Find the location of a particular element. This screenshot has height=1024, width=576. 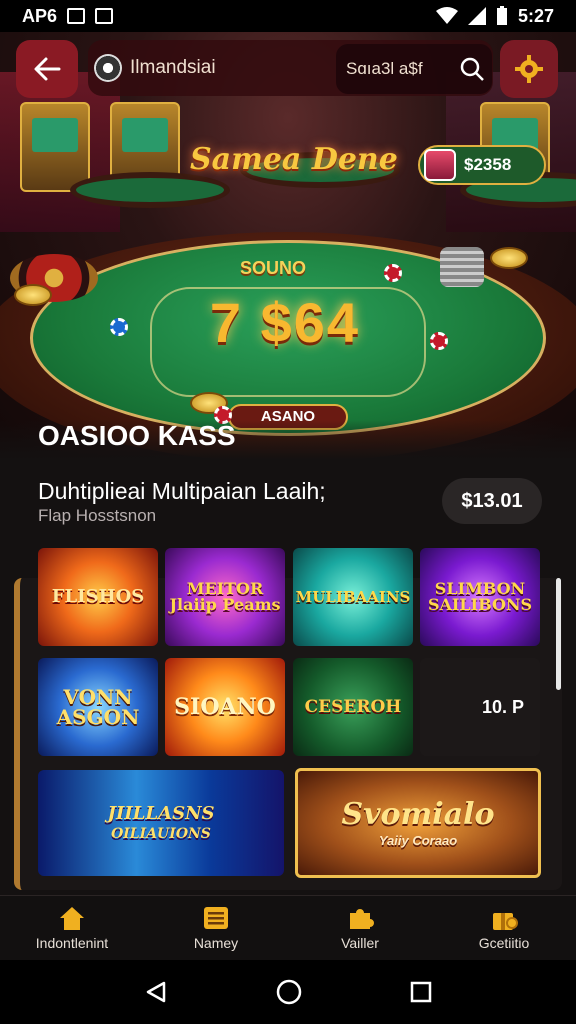

recents-square-icon is located at coordinates (421, 992).